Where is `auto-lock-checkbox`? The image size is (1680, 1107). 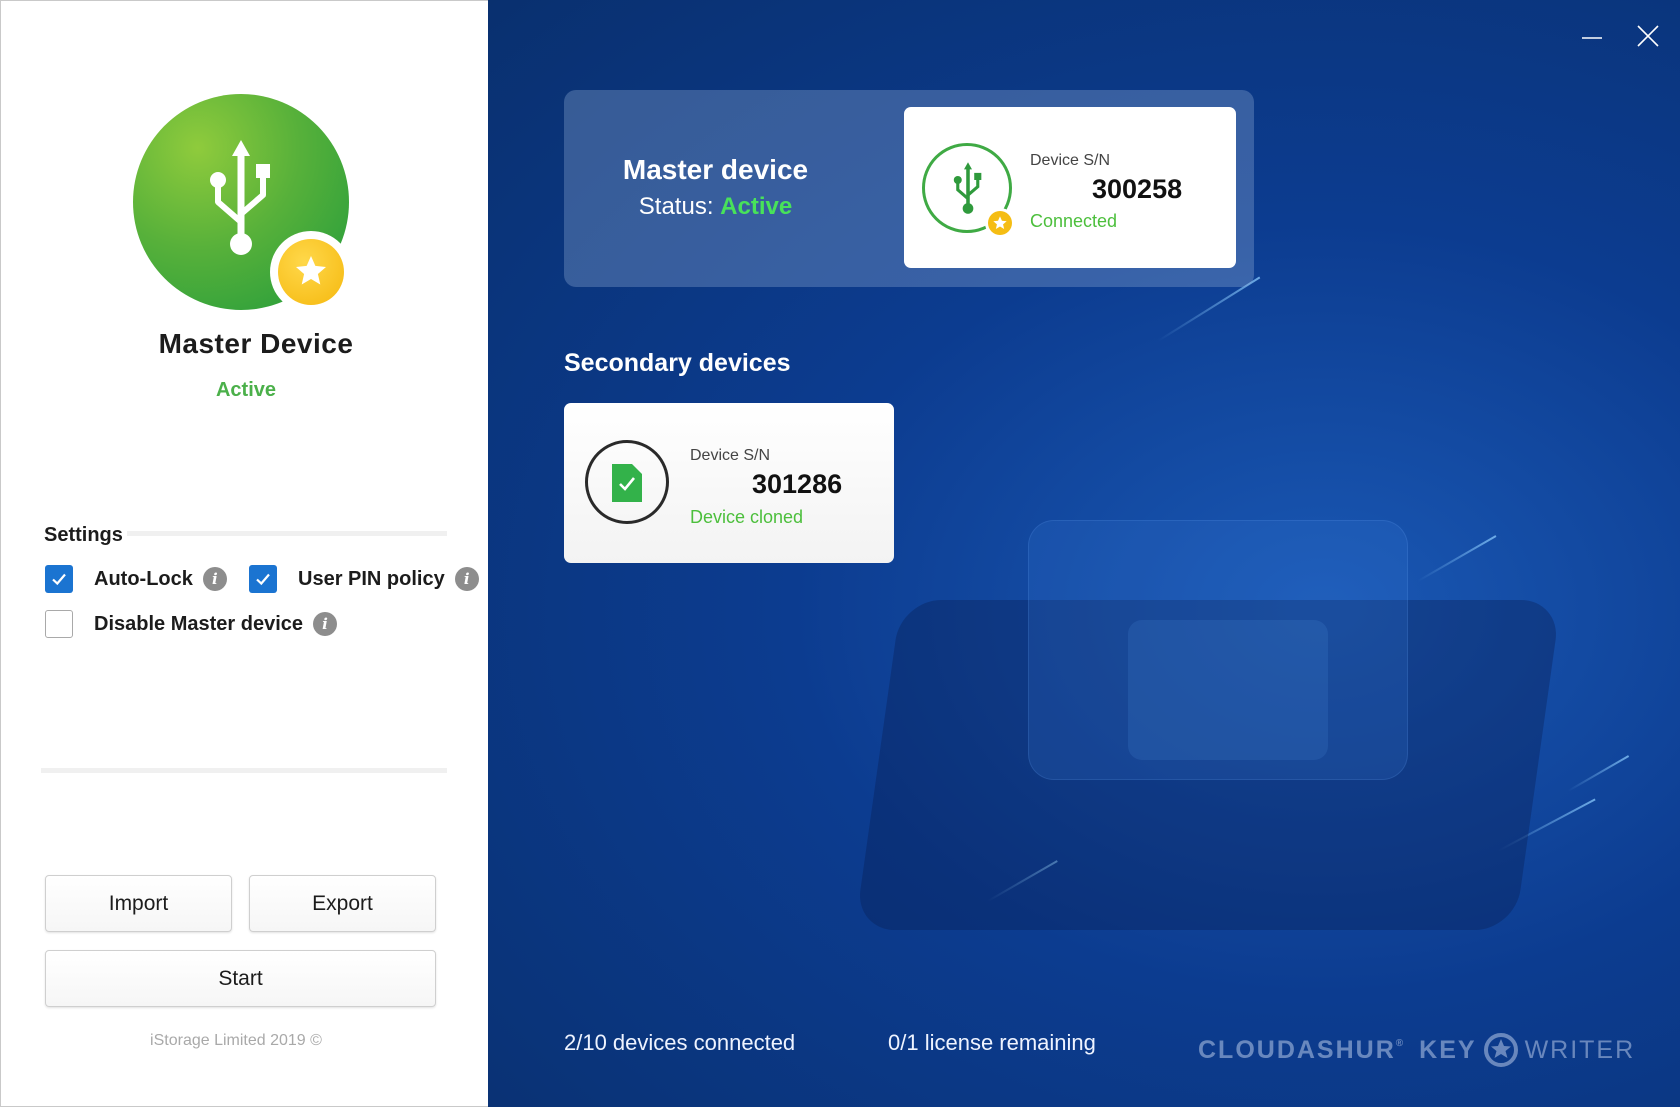 auto-lock-checkbox is located at coordinates (59, 579).